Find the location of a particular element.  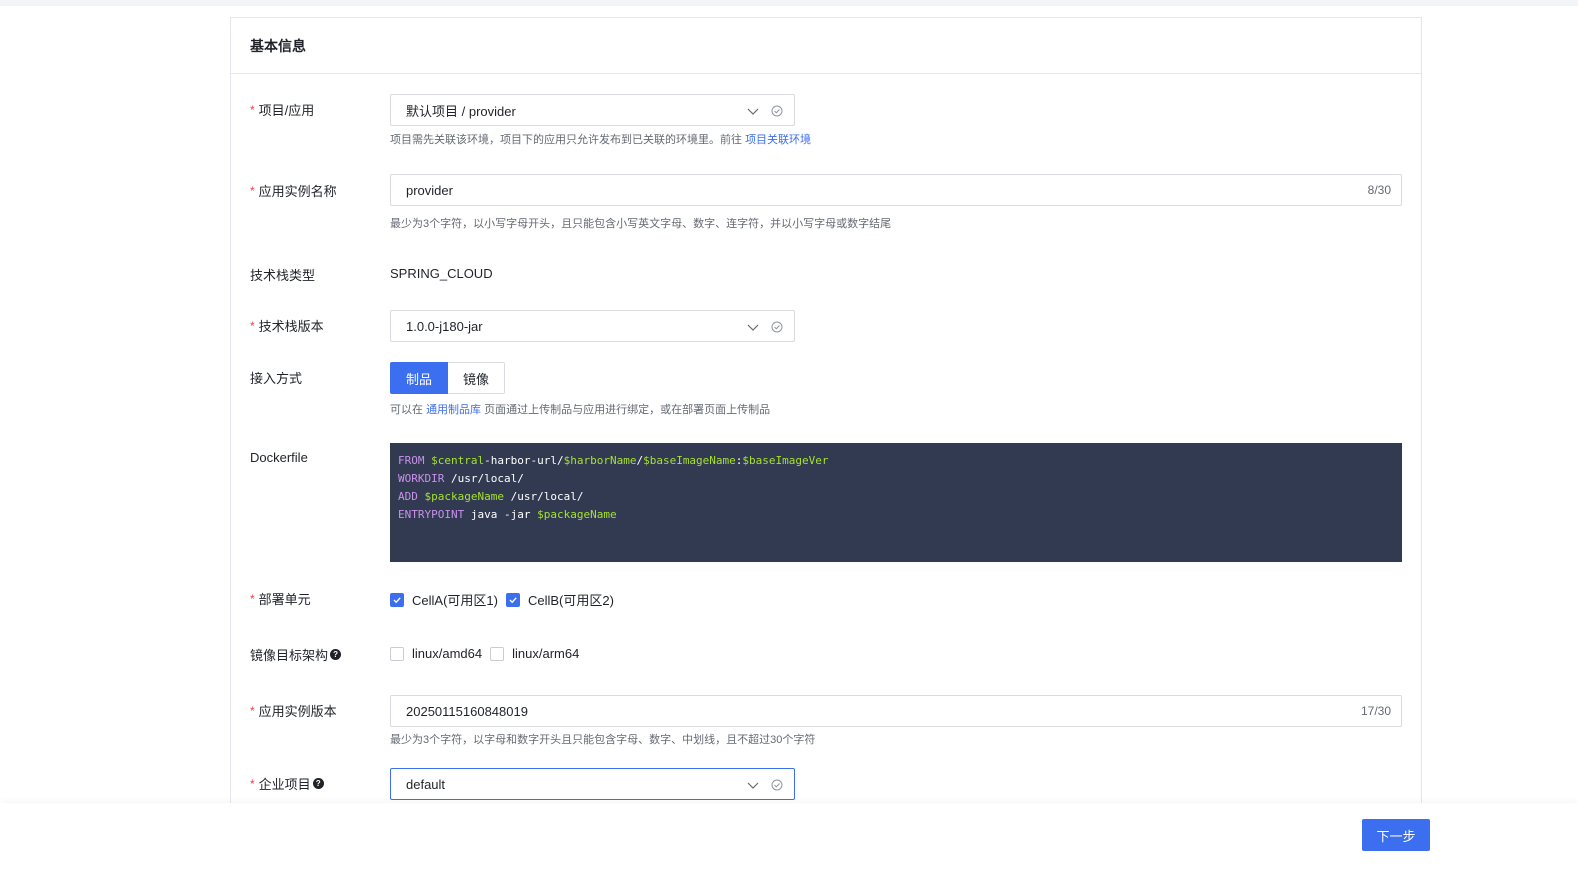

project-env-link: 项目关联环境 is located at coordinates (778, 140).